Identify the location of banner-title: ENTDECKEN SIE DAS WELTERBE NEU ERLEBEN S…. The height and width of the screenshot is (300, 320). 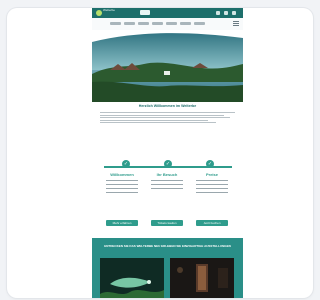
(167, 246).